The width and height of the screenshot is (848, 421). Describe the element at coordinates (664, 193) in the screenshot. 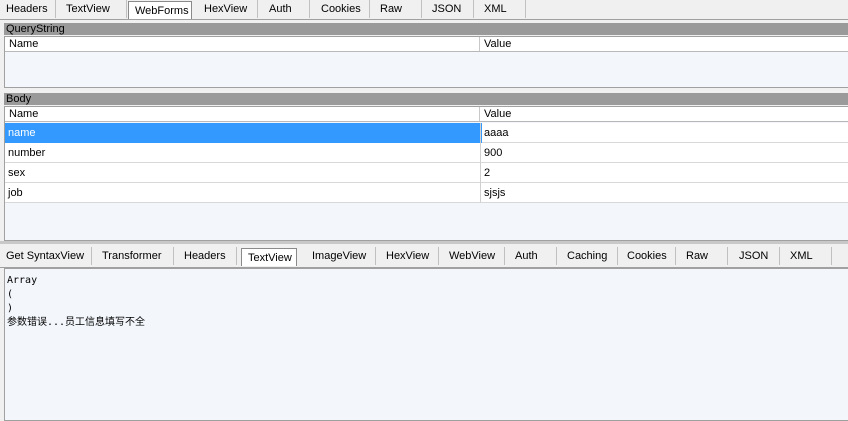

I see `row-value-cell: sjsjs` at that location.